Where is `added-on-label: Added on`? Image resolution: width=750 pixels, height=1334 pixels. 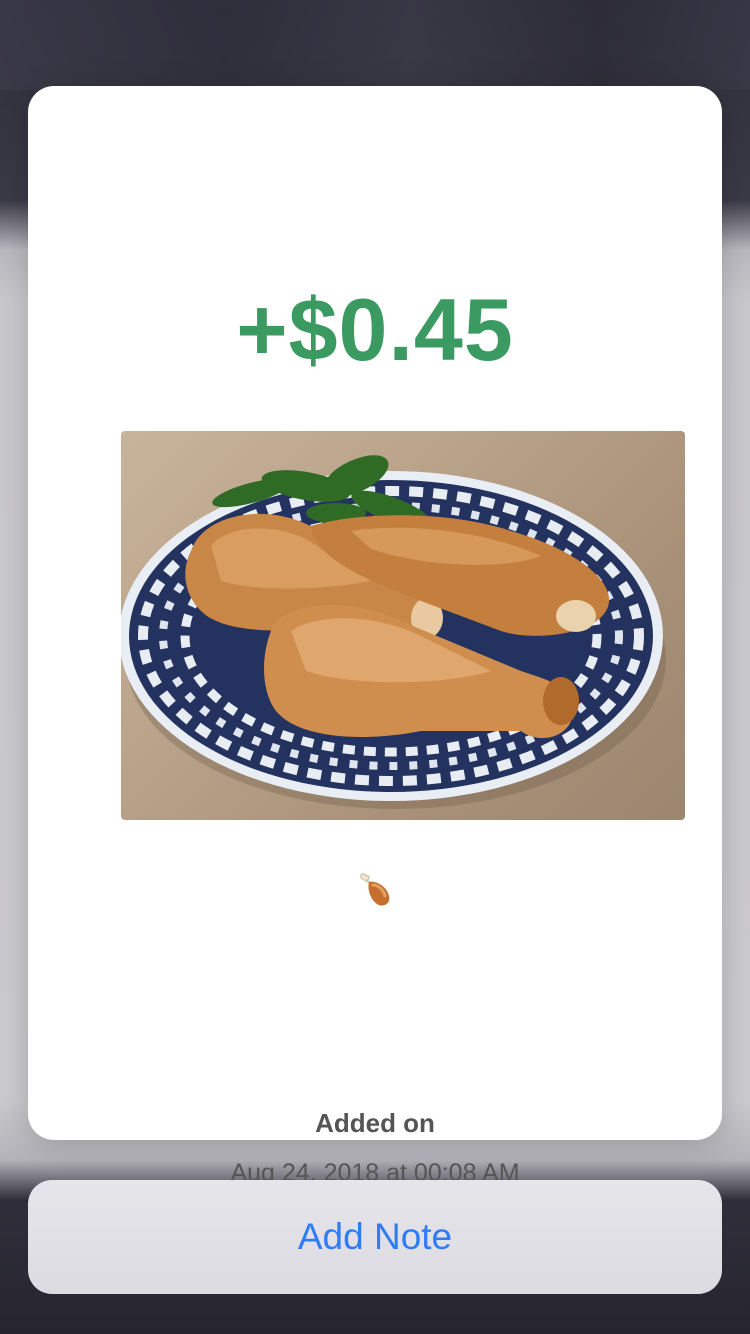 added-on-label: Added on is located at coordinates (375, 1123).